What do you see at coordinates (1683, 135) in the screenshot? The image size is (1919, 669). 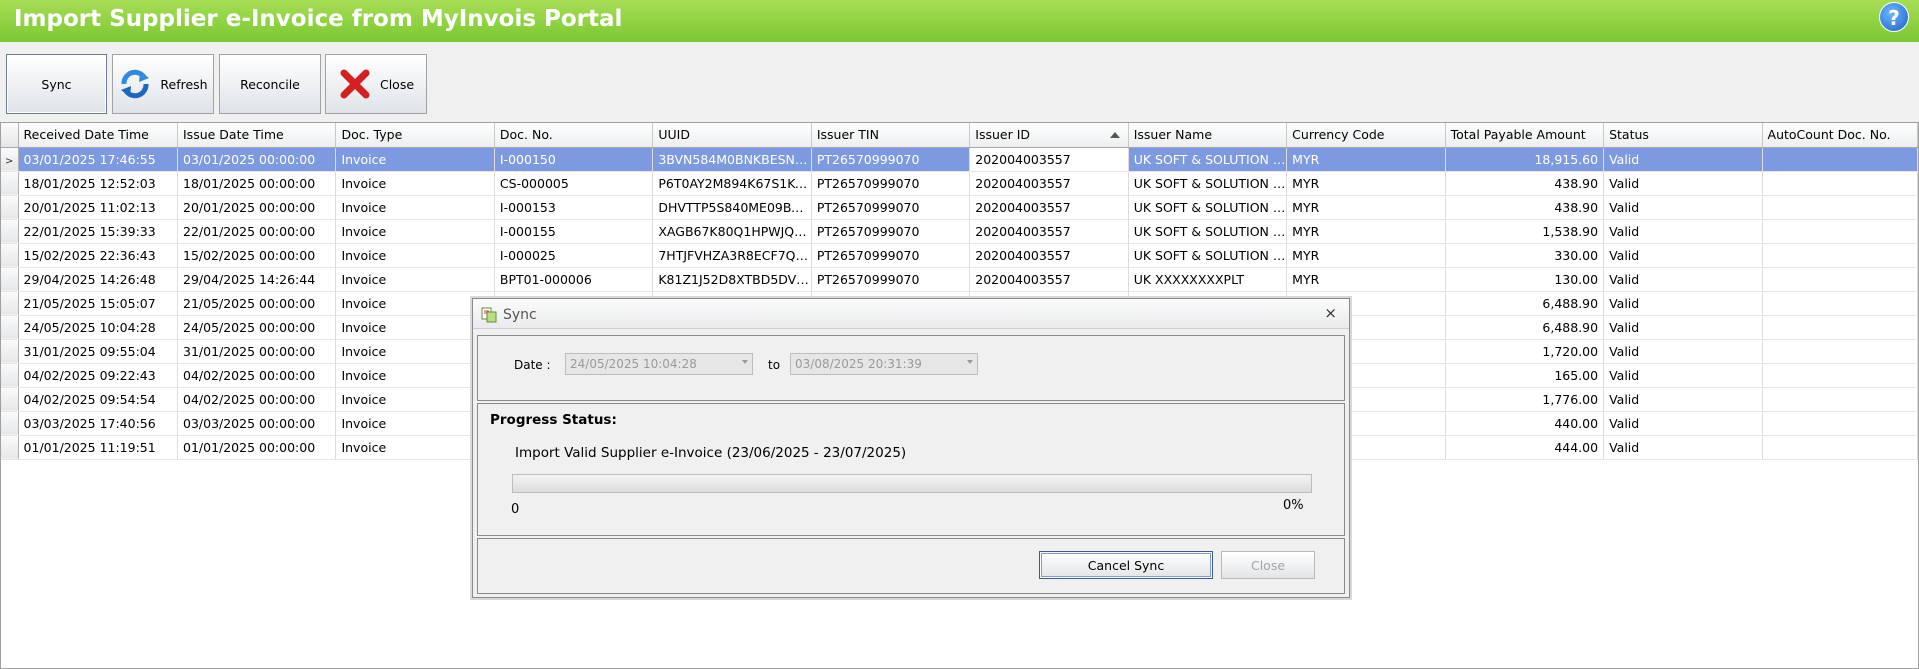 I see `column-header: Status` at bounding box center [1683, 135].